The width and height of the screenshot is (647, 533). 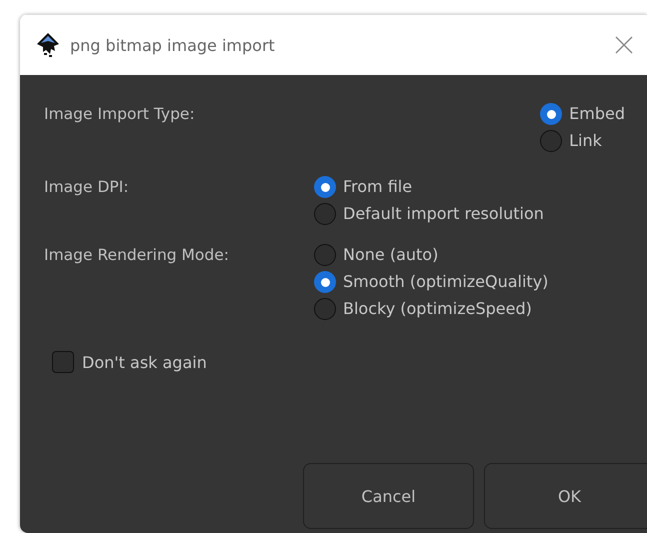 I want to click on window-title: png bitmap image import, so click(x=173, y=45).